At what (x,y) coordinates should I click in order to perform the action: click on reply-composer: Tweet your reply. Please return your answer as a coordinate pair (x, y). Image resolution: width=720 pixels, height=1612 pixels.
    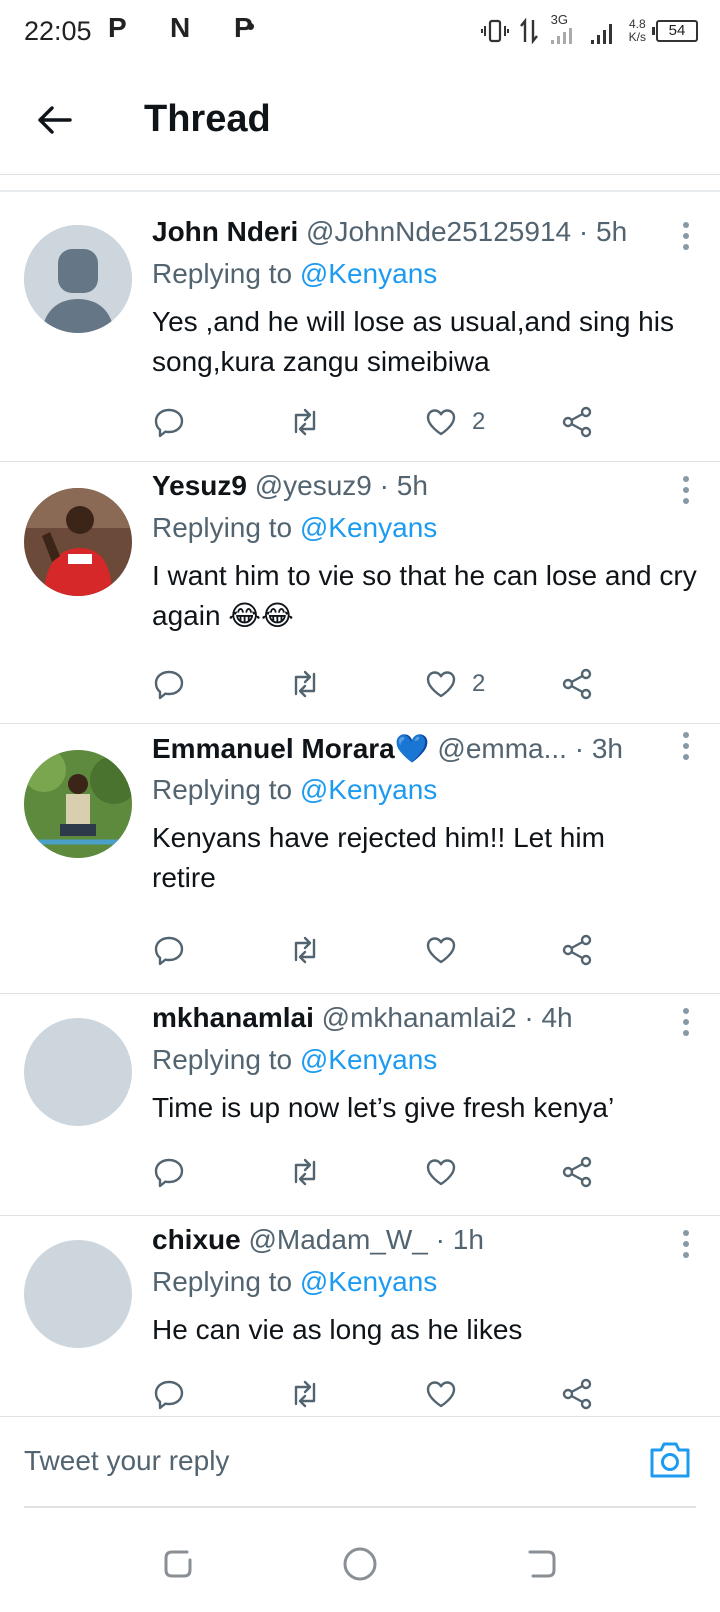
    Looking at the image, I should click on (360, 1462).